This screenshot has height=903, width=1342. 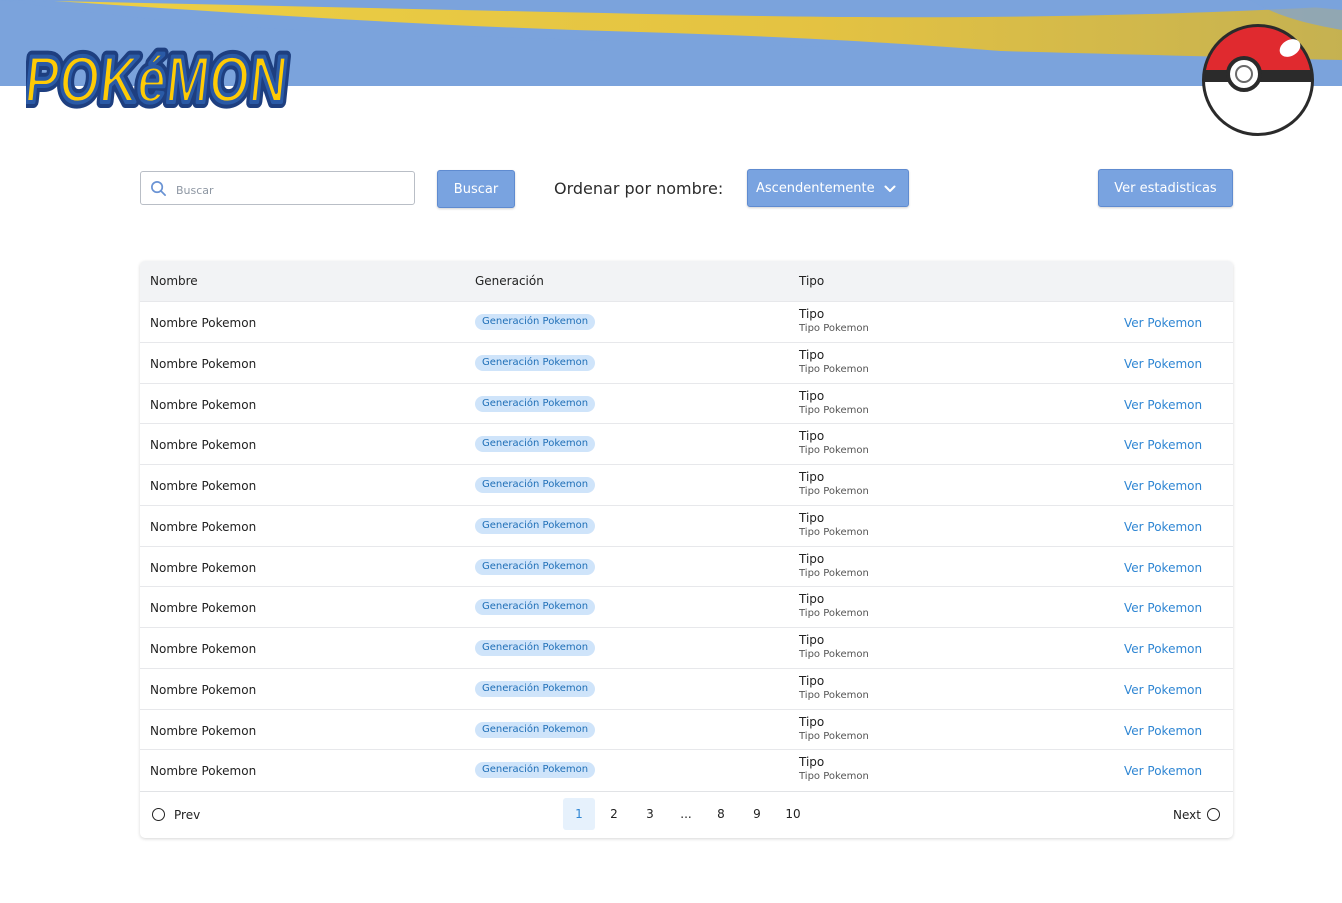 I want to click on search-button: Buscar, so click(x=476, y=189).